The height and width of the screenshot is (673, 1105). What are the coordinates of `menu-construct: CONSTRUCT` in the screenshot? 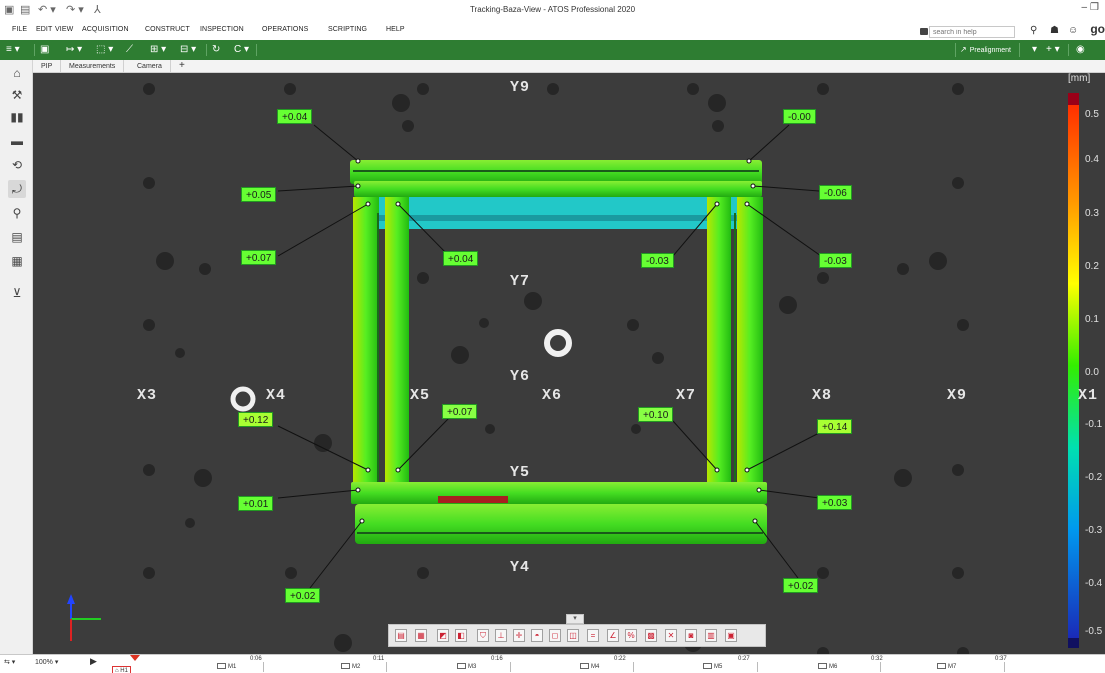 It's located at (167, 29).